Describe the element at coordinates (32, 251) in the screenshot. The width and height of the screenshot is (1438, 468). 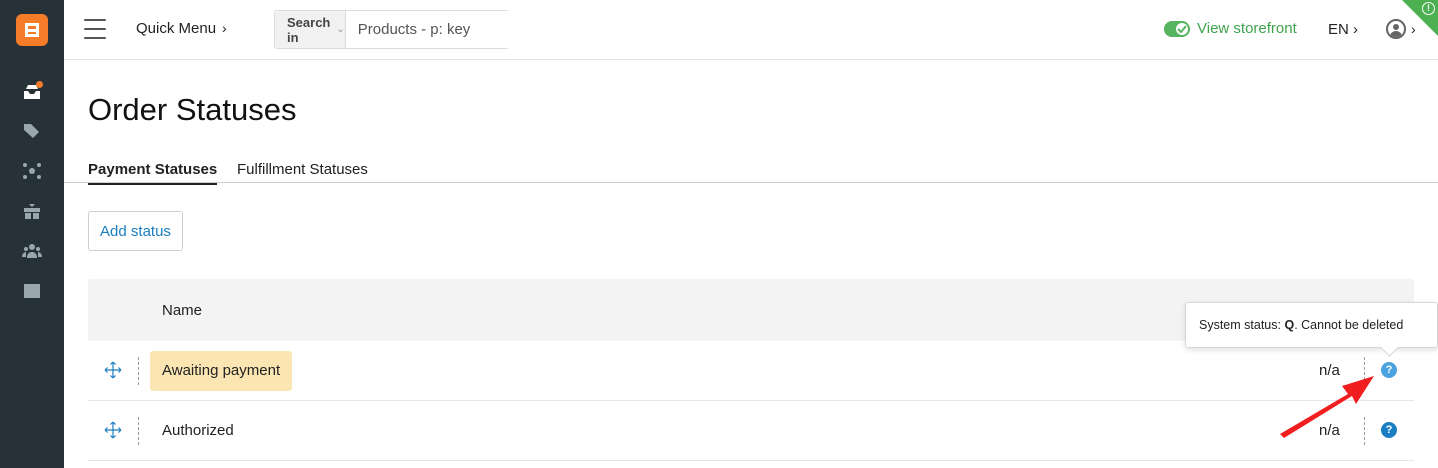
I see `users-icon` at that location.